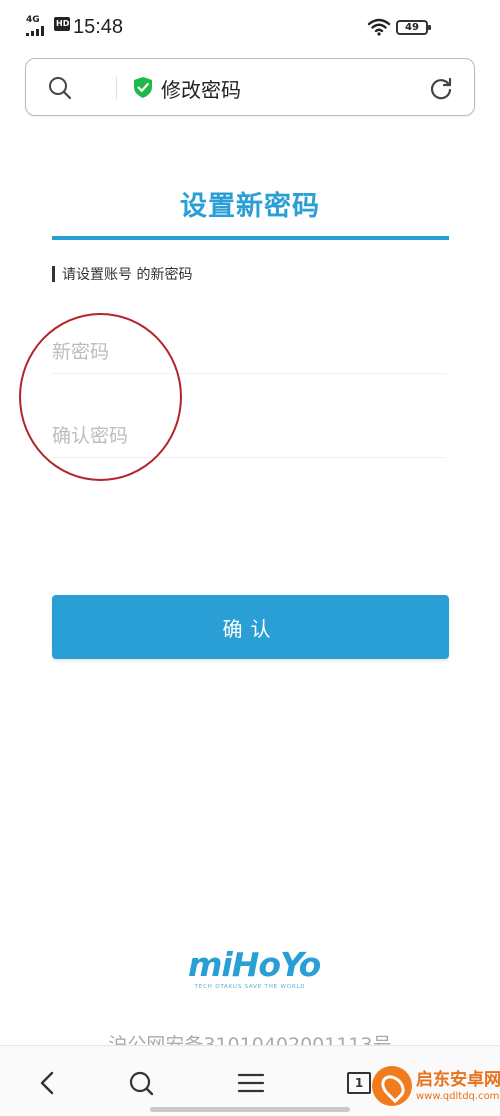 The image size is (500, 1116). Describe the element at coordinates (458, 1080) in the screenshot. I see `watermark-name: 启东安卓网` at that location.